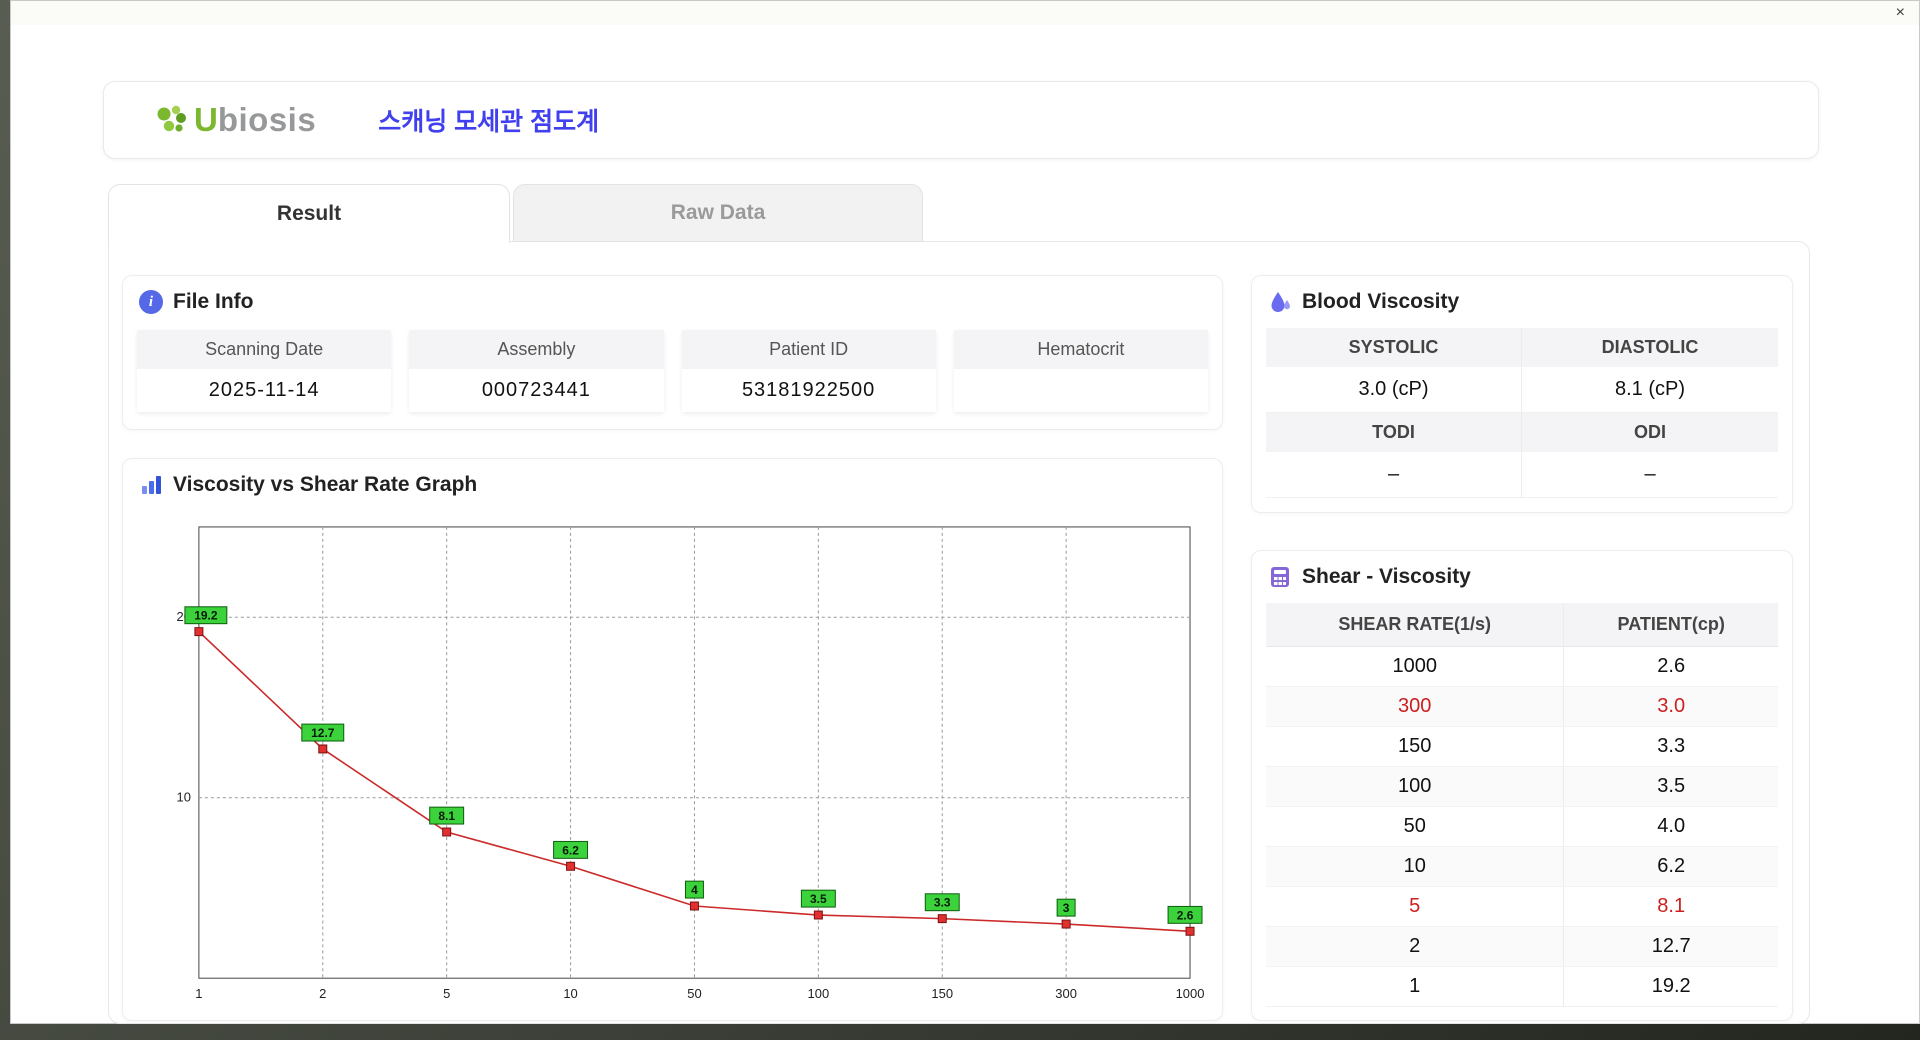 The height and width of the screenshot is (1040, 1920). What do you see at coordinates (1394, 432) in the screenshot?
I see `bv-metric-label: TODI` at bounding box center [1394, 432].